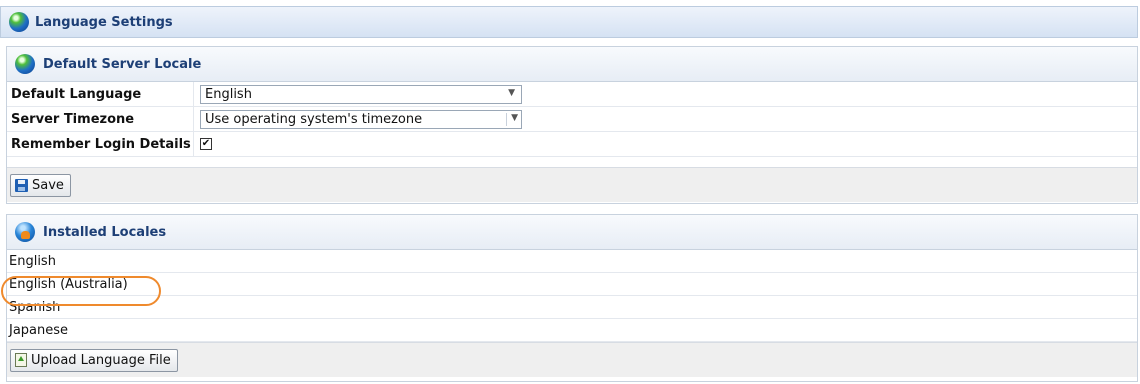 The height and width of the screenshot is (384, 1140). Describe the element at coordinates (572, 330) in the screenshot. I see `locale-list-item: Japanese` at that location.